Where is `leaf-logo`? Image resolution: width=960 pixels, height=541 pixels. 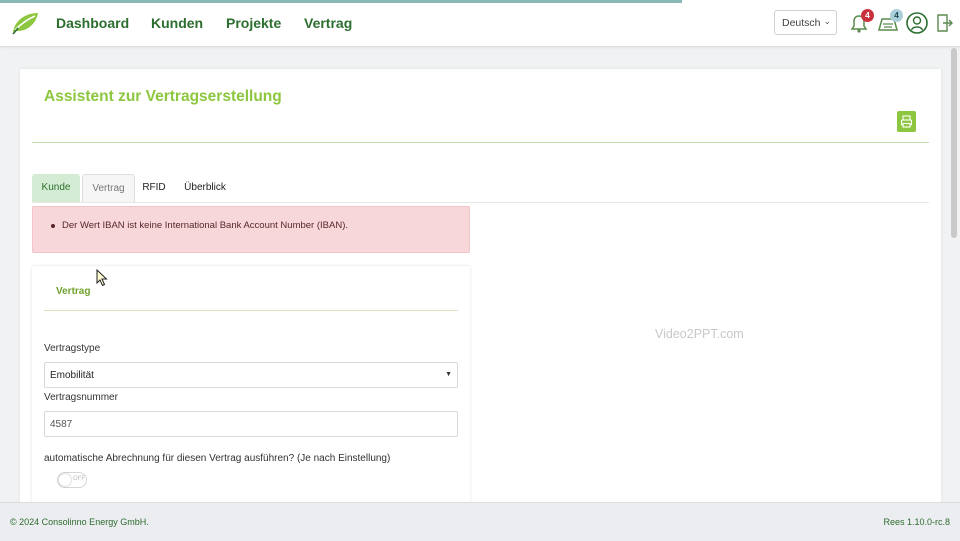
leaf-logo is located at coordinates (25, 23).